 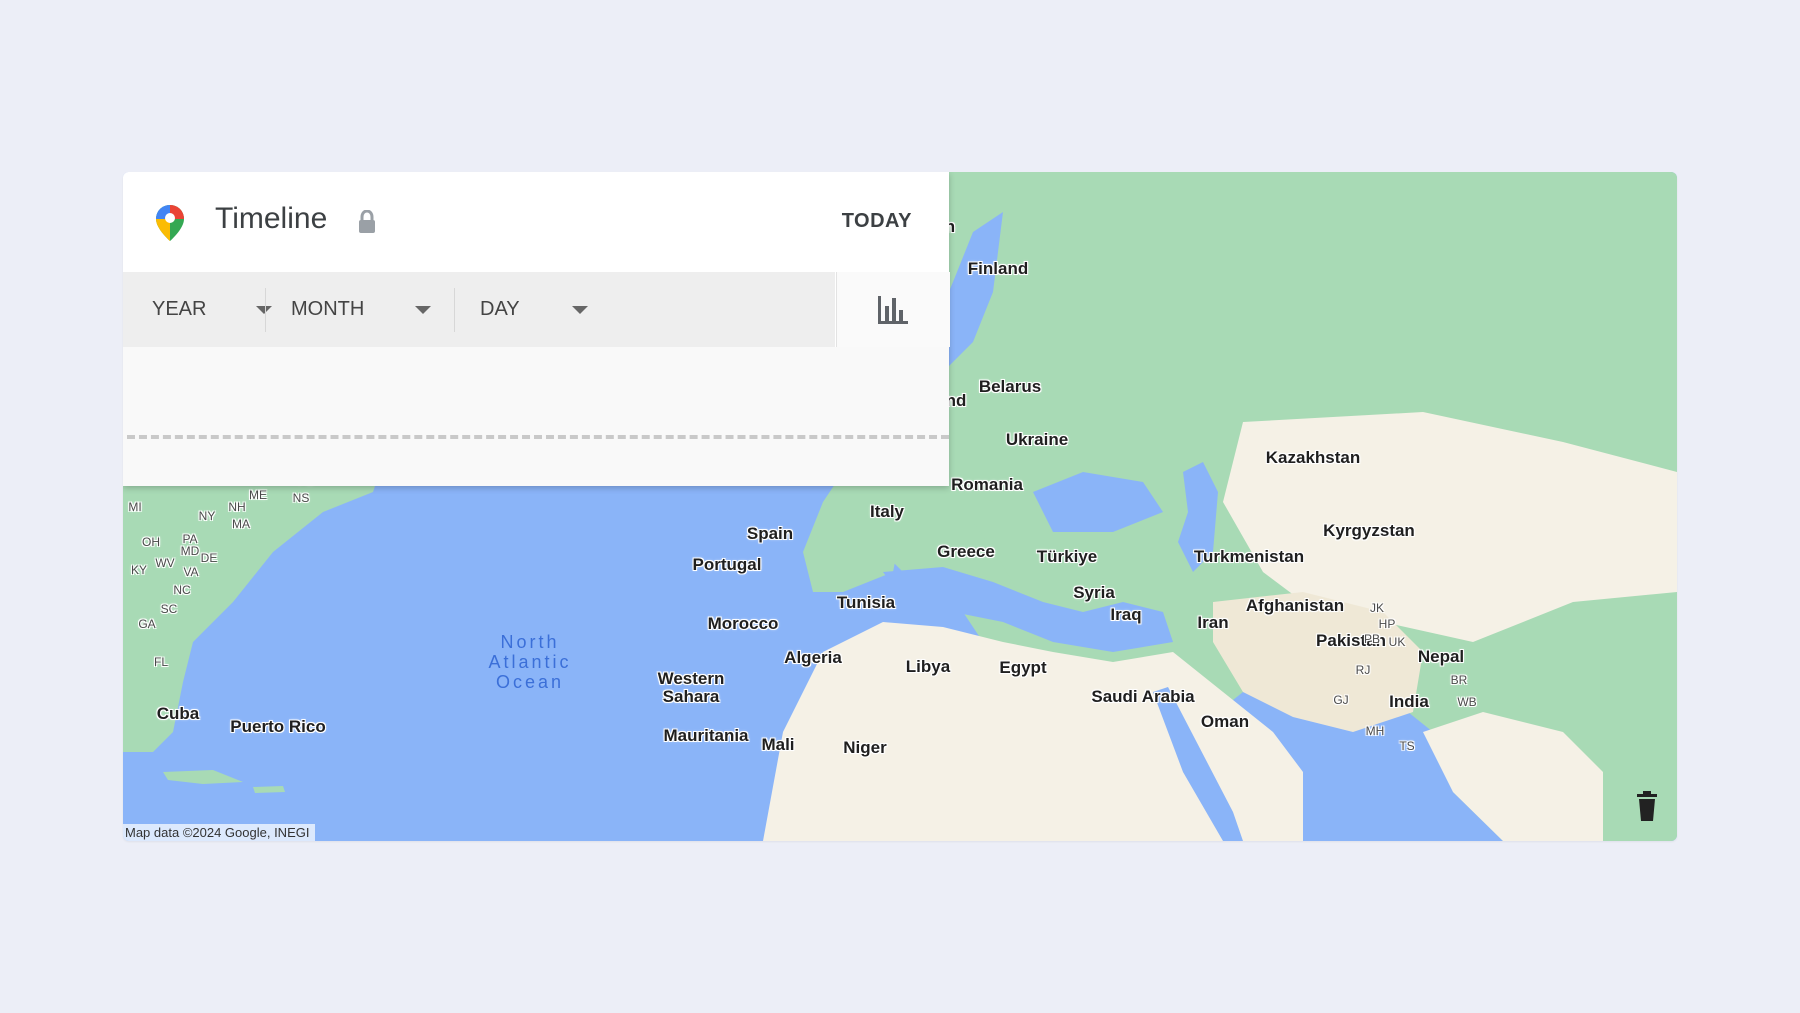 I want to click on today-button: TODAY, so click(x=877, y=221).